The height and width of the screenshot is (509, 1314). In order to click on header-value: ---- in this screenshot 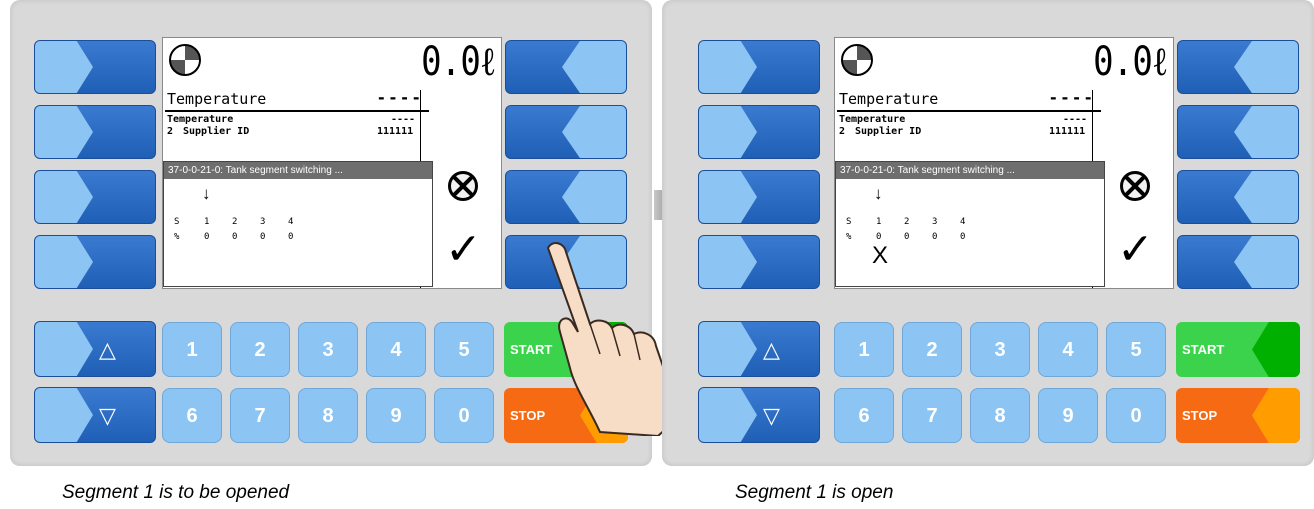, I will do `click(1071, 97)`.